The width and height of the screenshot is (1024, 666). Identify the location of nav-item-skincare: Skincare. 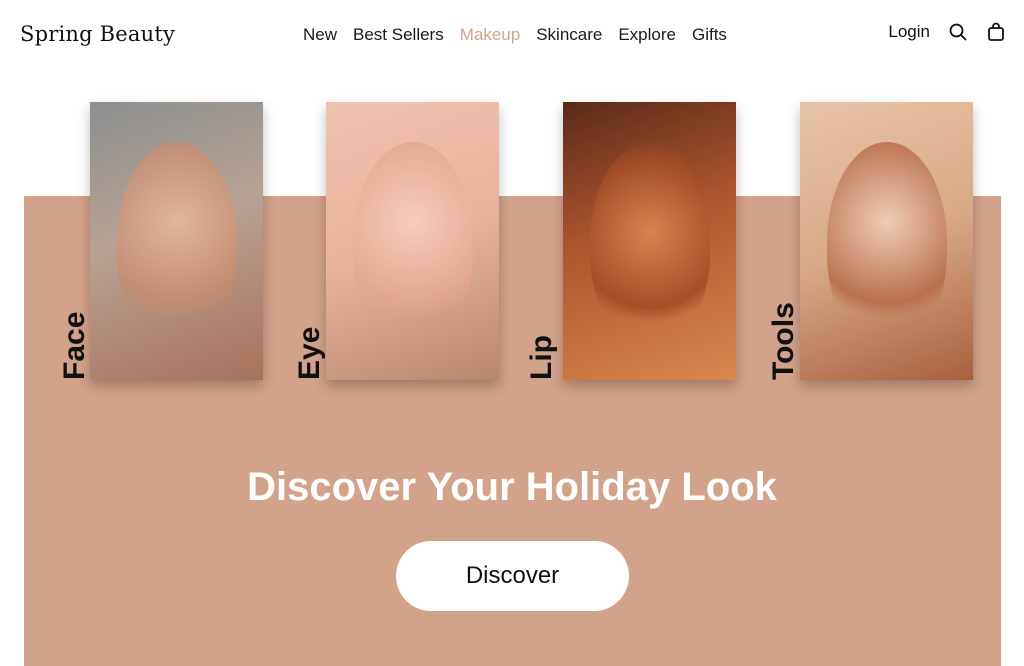
(569, 35).